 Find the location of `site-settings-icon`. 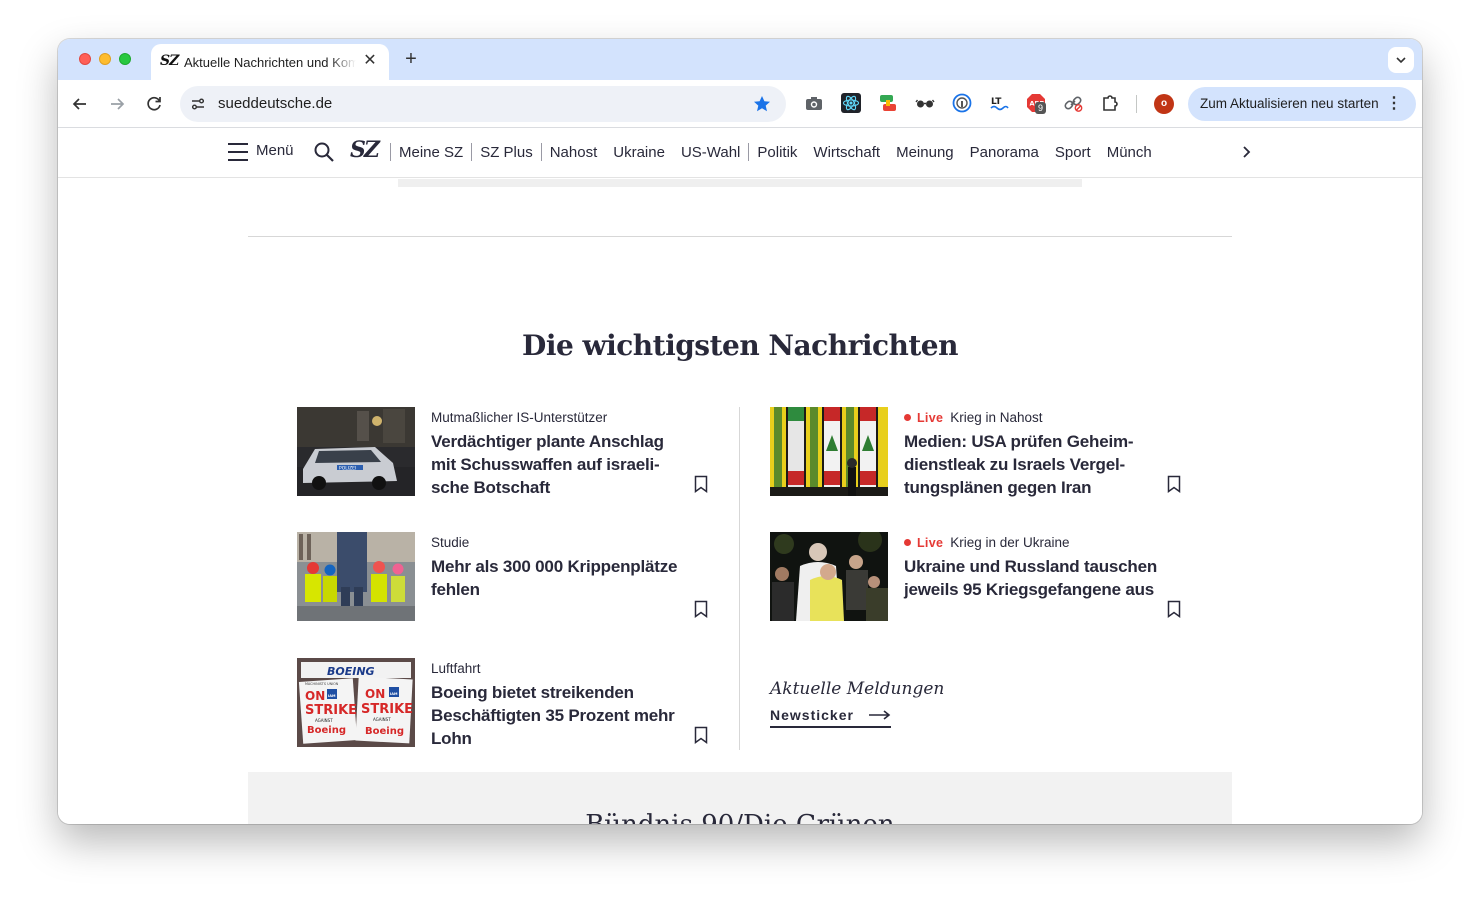

site-settings-icon is located at coordinates (198, 104).